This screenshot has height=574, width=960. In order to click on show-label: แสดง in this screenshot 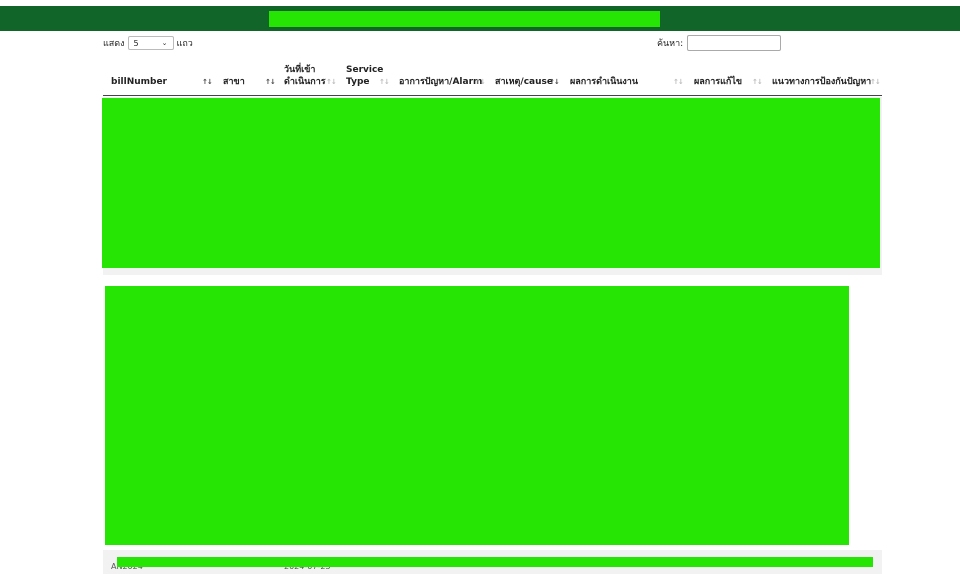, I will do `click(114, 44)`.